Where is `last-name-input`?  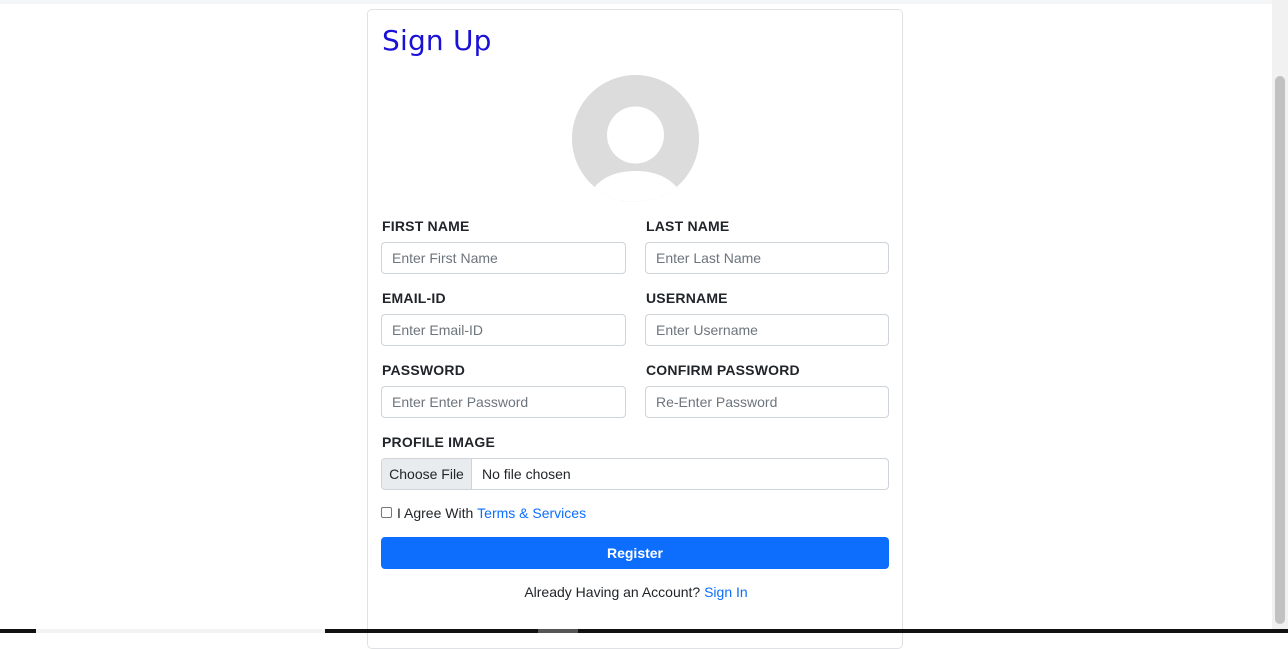 last-name-input is located at coordinates (767, 258).